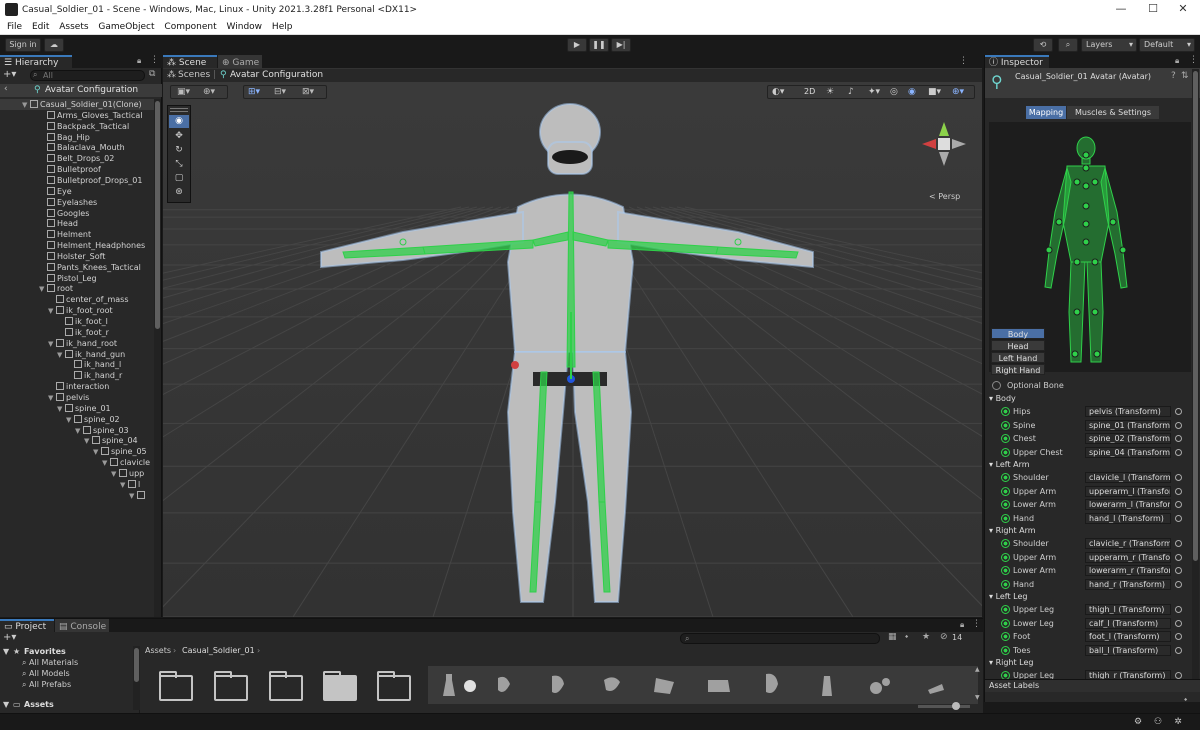 Image resolution: width=1200 pixels, height=730 pixels. What do you see at coordinates (77, 180) in the screenshot?
I see `hierarchy-item: Bulletproof_Drops_01` at bounding box center [77, 180].